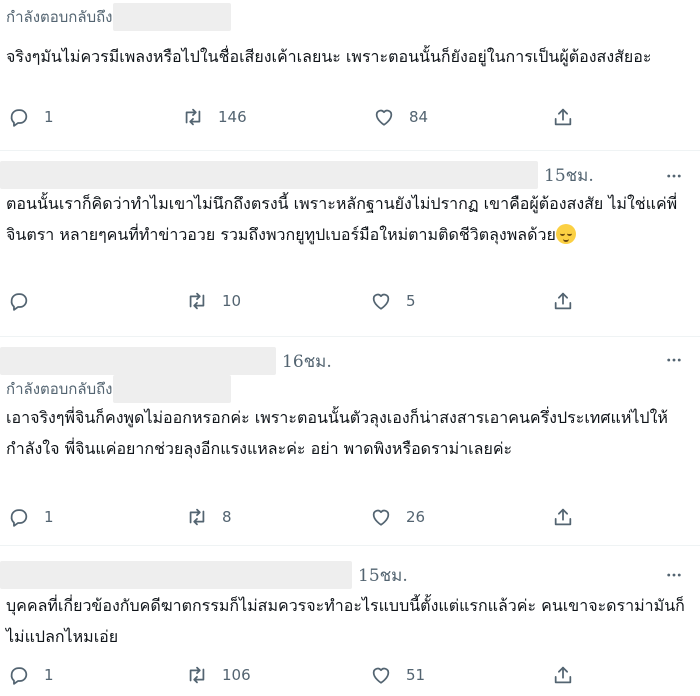 The width and height of the screenshot is (700, 696). I want to click on reply-button, so click(26, 301).